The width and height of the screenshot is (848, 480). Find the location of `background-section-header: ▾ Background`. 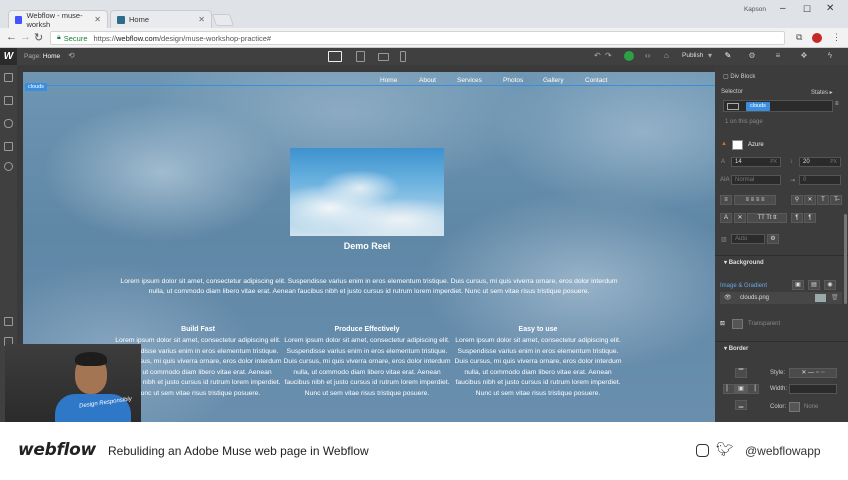

background-section-header: ▾ Background is located at coordinates (781, 262).